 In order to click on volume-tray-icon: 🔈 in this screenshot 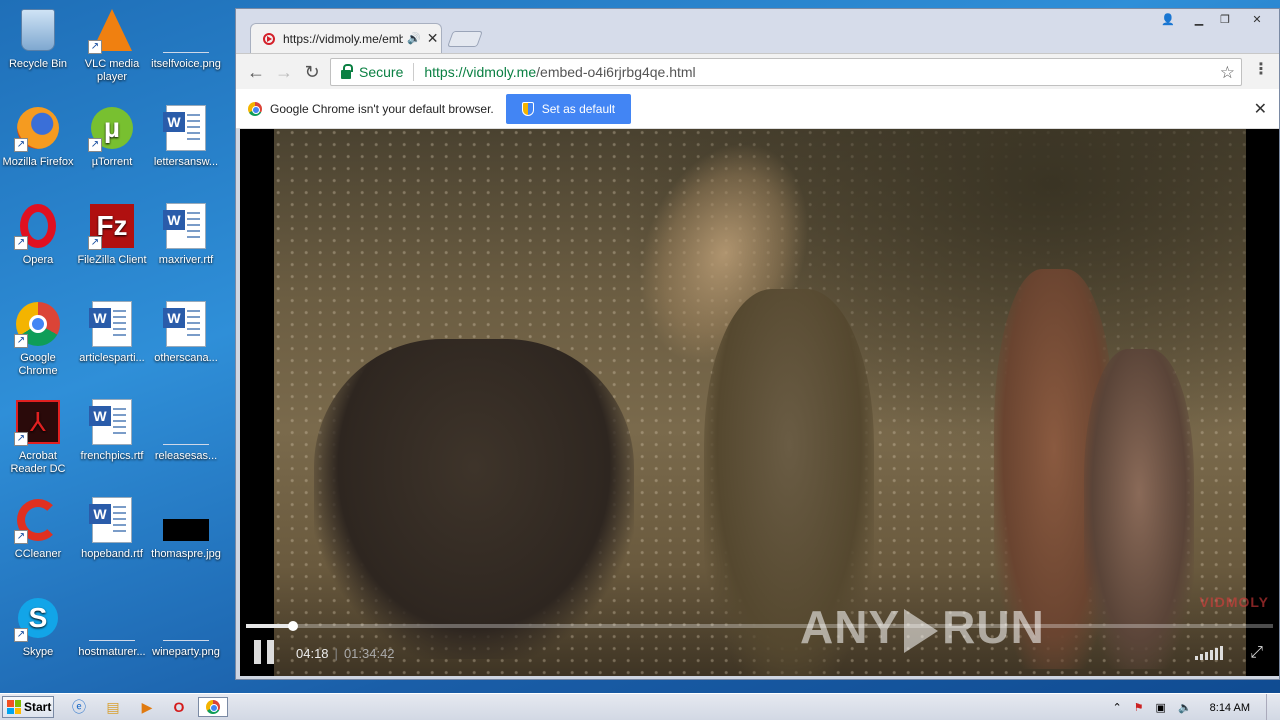, I will do `click(1185, 707)`.